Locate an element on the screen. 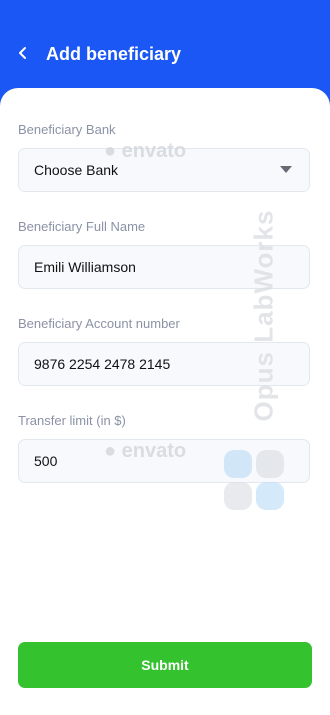 This screenshot has height=715, width=330. bank-select-value: Choose Bank is located at coordinates (76, 170).